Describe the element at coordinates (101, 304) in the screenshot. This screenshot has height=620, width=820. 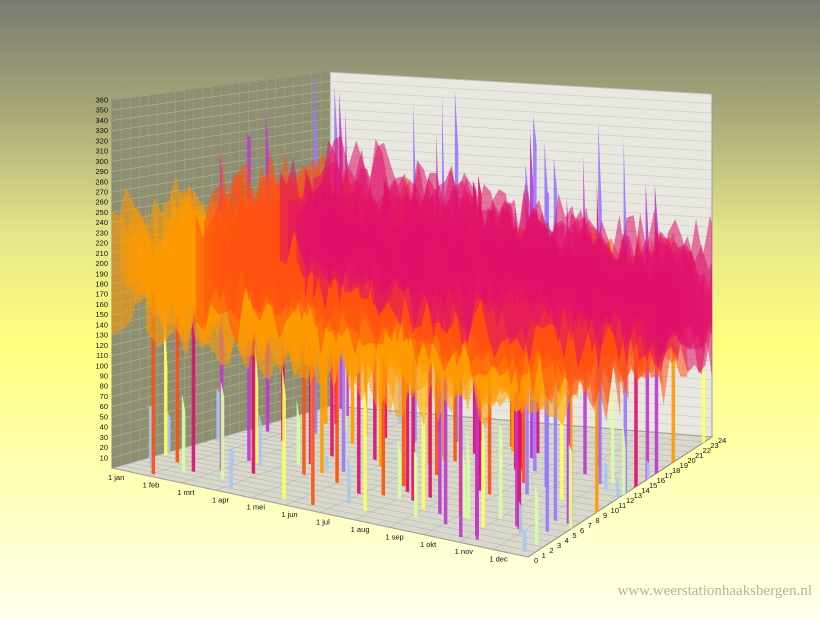
I see `z-tick-label: 160` at that location.